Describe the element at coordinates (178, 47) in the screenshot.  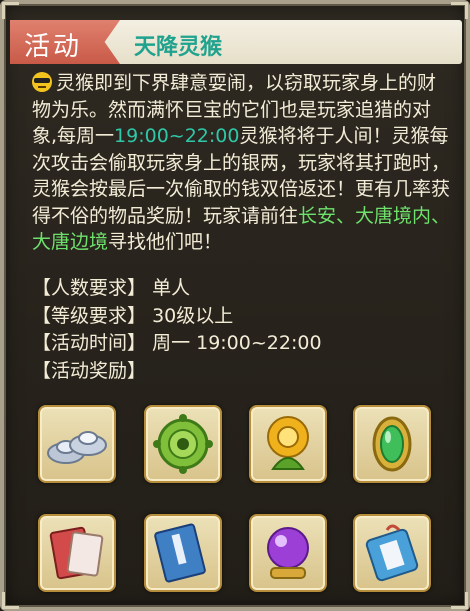
I see `activity-title: 天降灵猴` at that location.